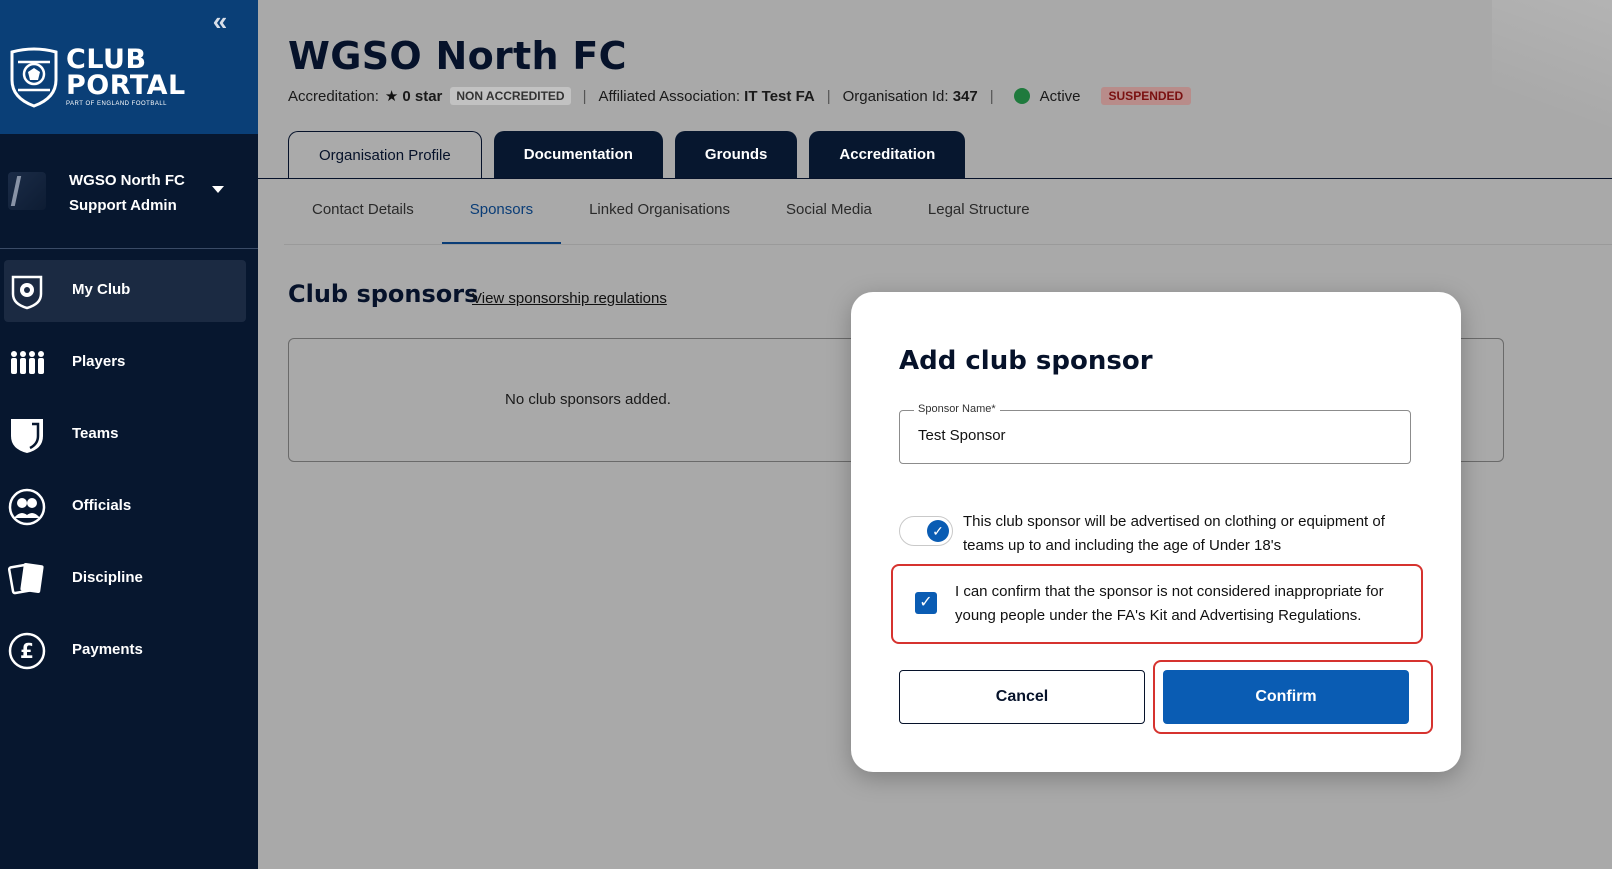  I want to click on org-id-value: 347, so click(965, 96).